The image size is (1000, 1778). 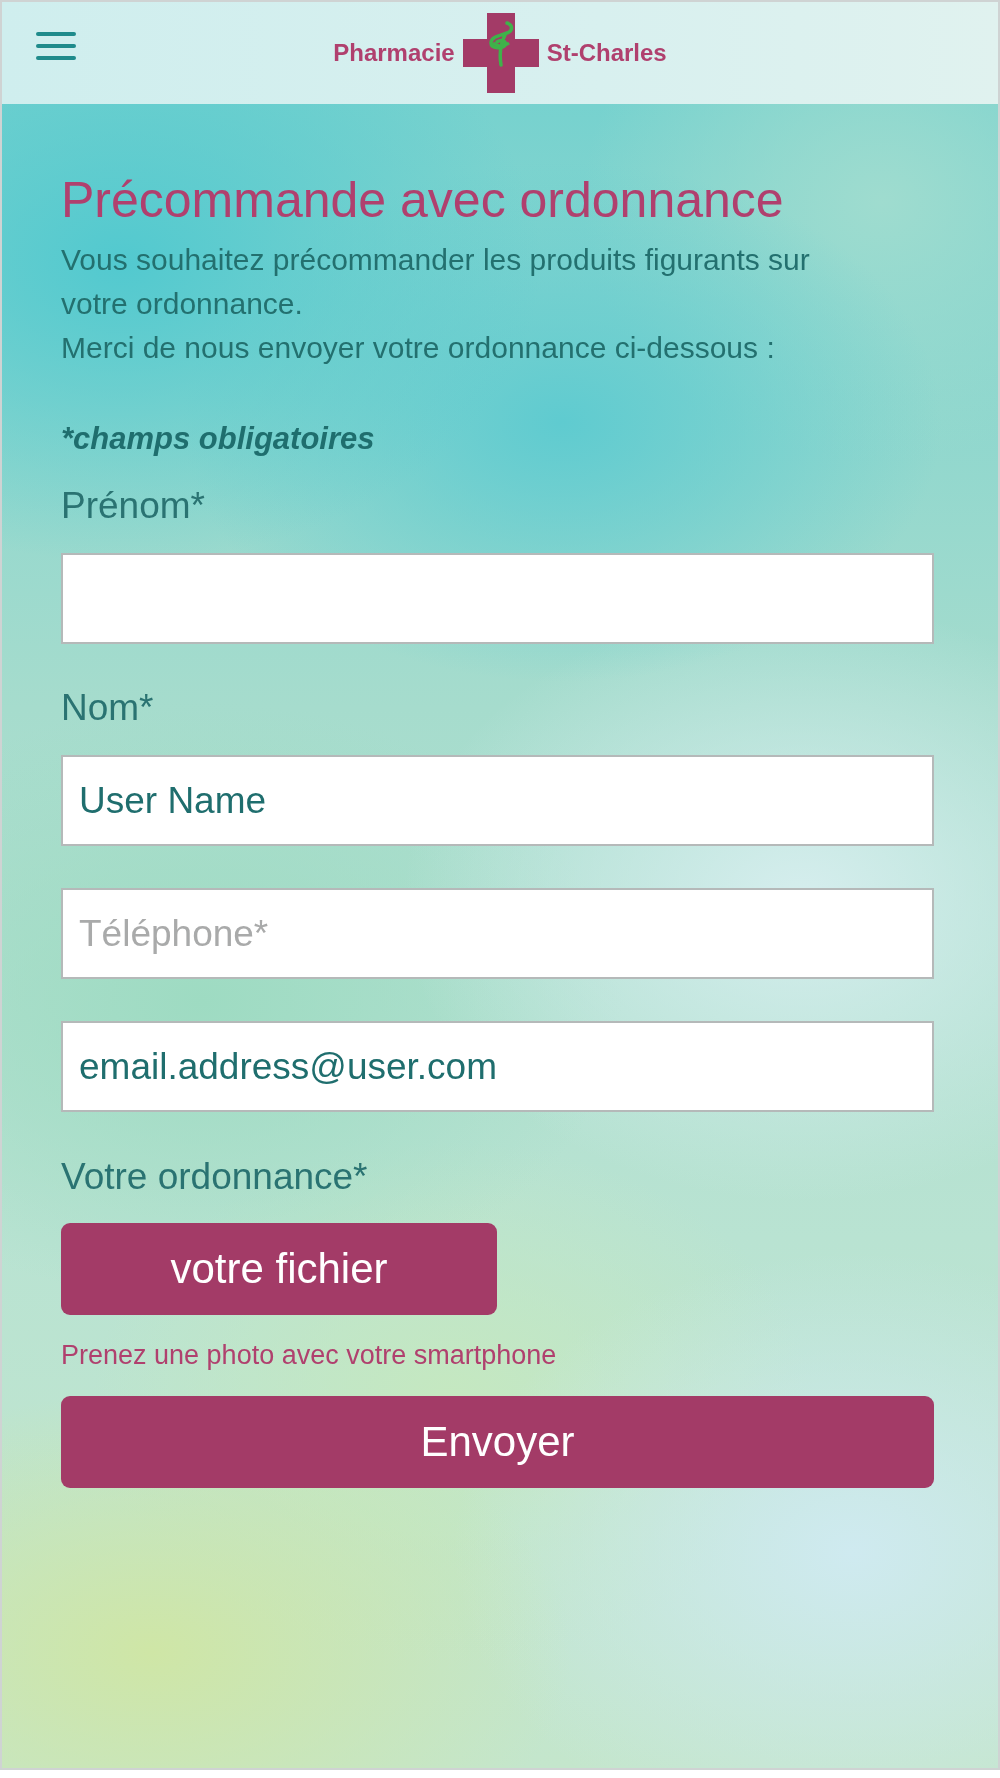 What do you see at coordinates (215, 1177) in the screenshot?
I see `field-label: Votre ordonnance*` at bounding box center [215, 1177].